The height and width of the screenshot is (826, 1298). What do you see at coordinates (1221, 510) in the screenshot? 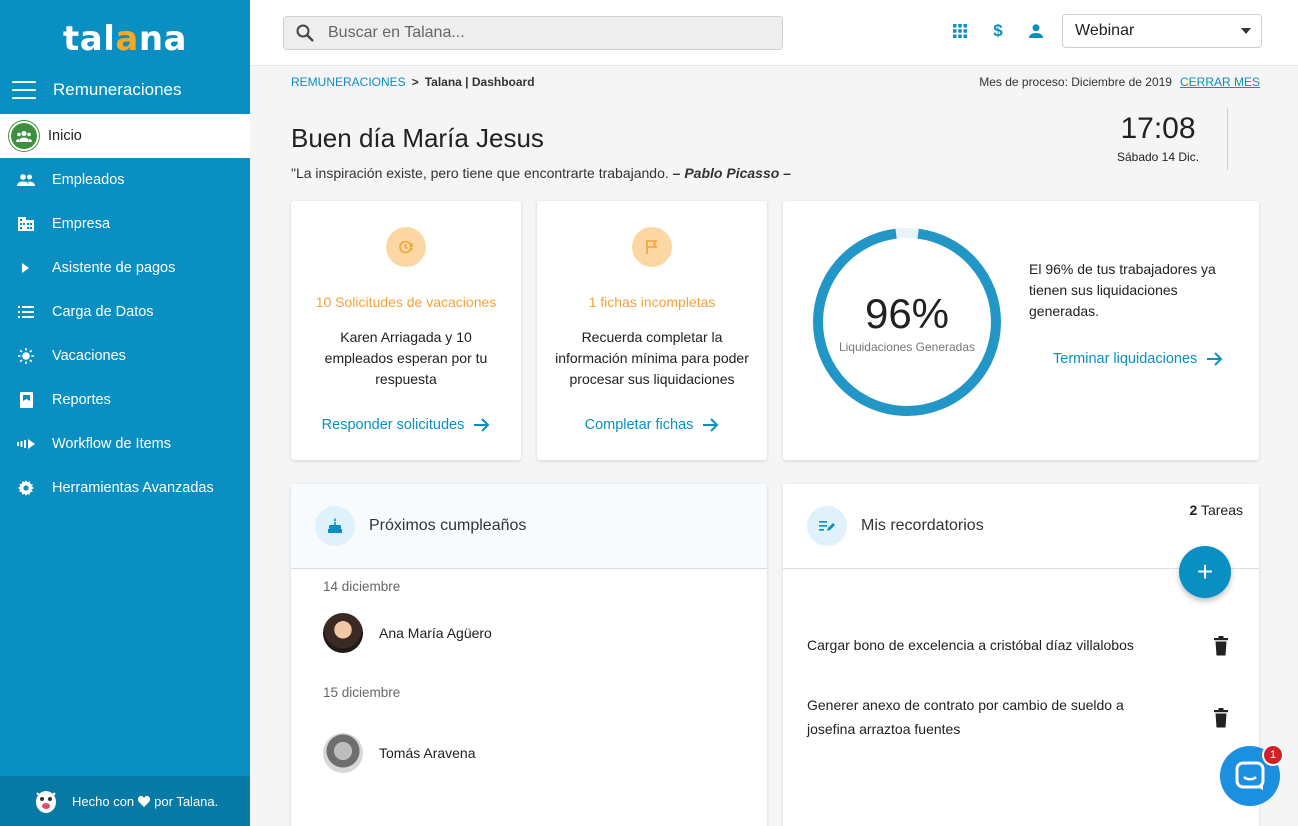
I see `tasks-count-label: Tareas` at bounding box center [1221, 510].